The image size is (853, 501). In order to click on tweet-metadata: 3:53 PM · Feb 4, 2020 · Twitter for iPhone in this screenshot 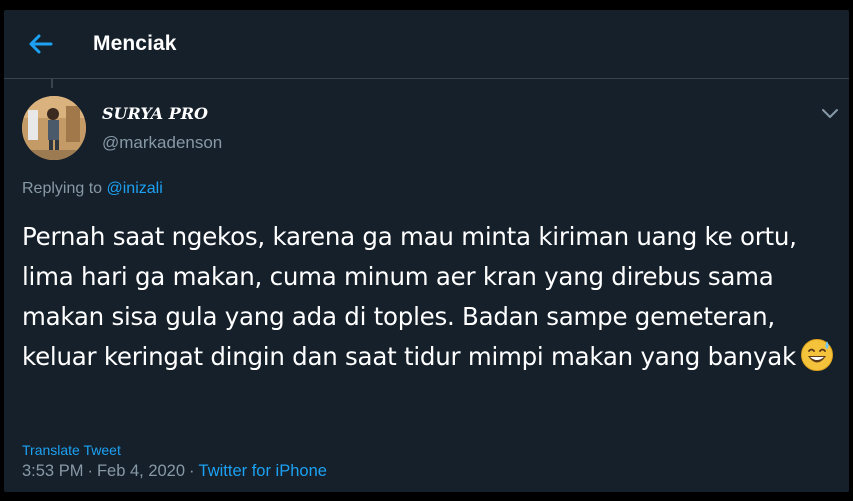, I will do `click(174, 471)`.